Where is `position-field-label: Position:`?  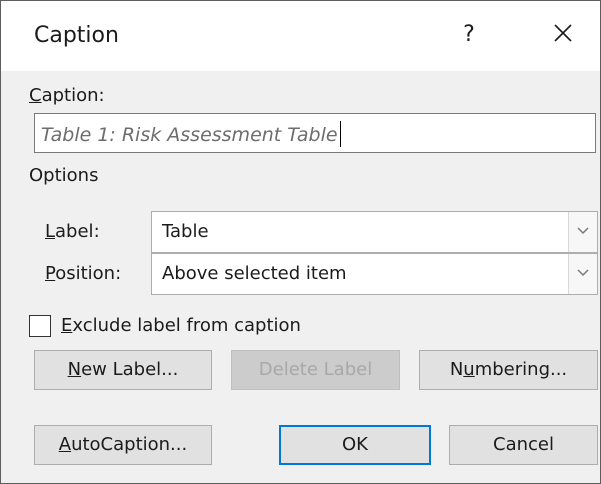 position-field-label: Position: is located at coordinates (83, 273).